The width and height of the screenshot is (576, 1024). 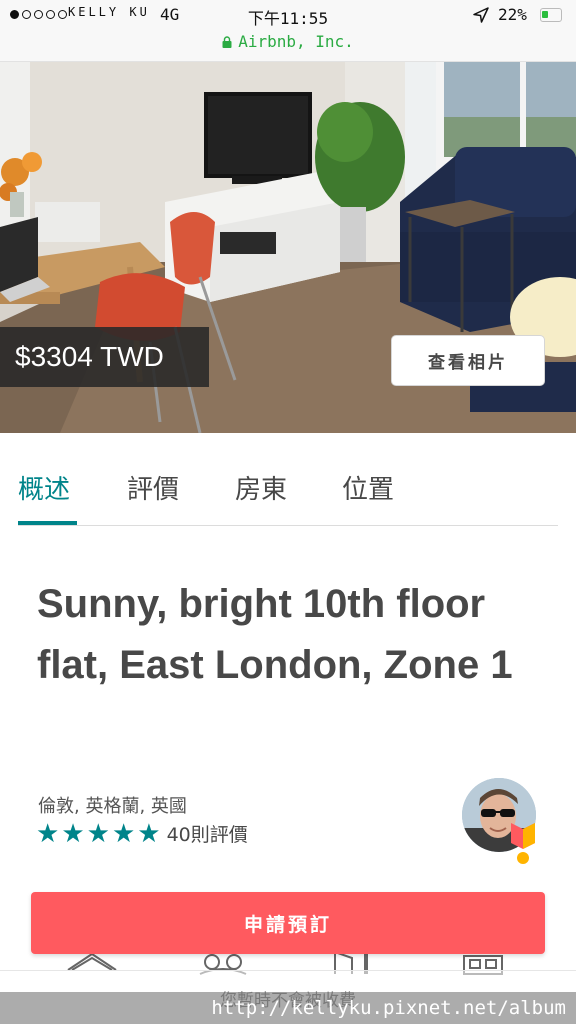 What do you see at coordinates (288, 31) in the screenshot?
I see `status-bar: KELLY KU 4G 下午11:55 22% Airbnb, Inc.` at bounding box center [288, 31].